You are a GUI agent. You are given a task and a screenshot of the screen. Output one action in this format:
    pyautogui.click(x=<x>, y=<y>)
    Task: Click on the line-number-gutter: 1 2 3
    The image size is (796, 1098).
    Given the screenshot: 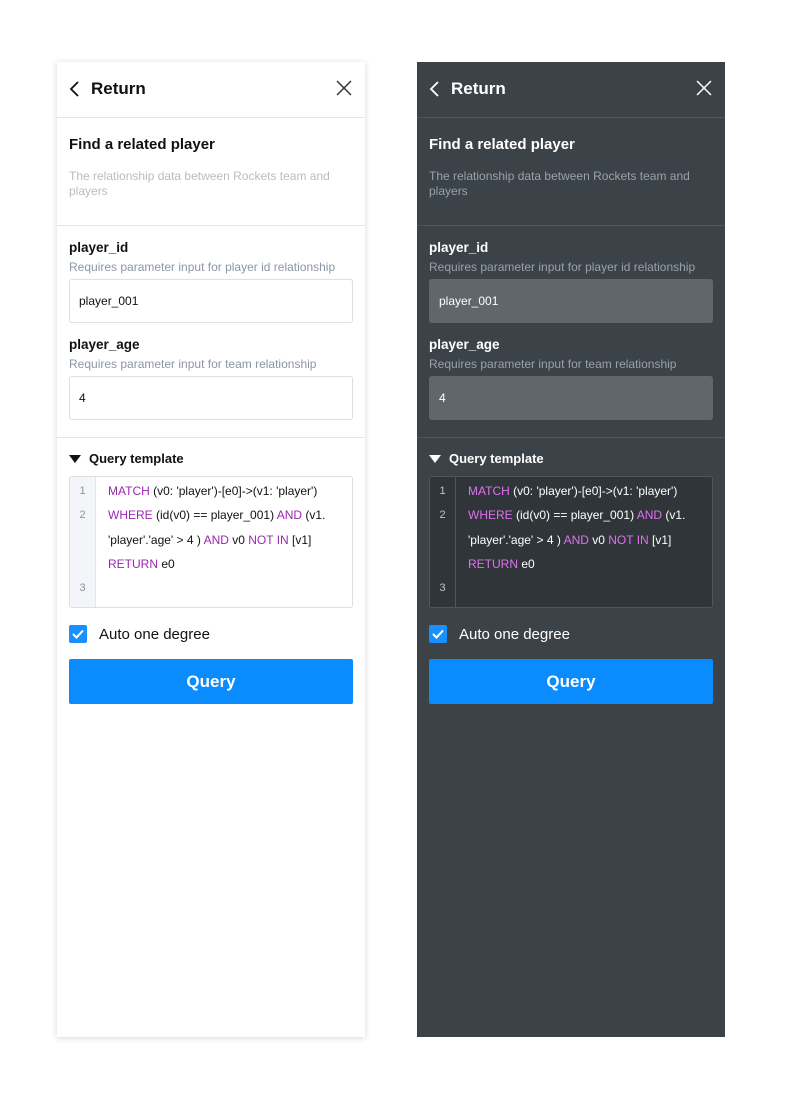 What is the action you would take?
    pyautogui.click(x=443, y=542)
    